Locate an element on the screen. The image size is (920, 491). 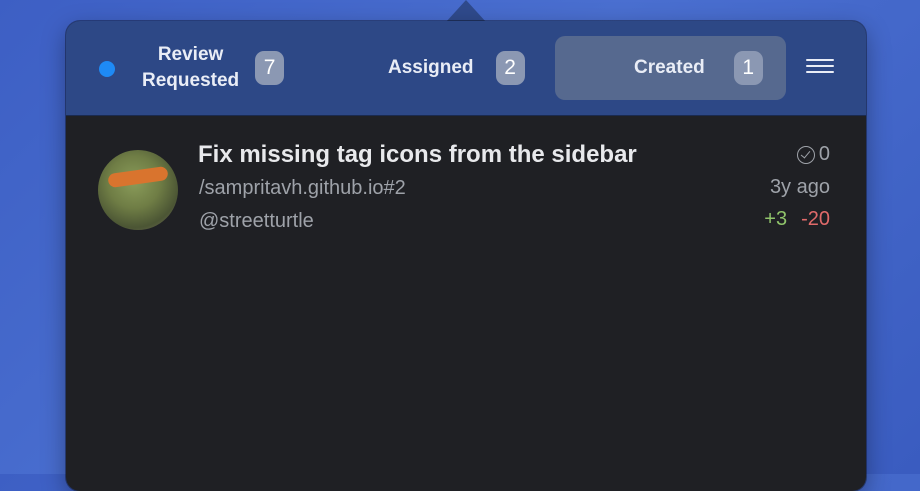
pr-repo: /sampritavh.github.io#2 is located at coordinates (302, 188).